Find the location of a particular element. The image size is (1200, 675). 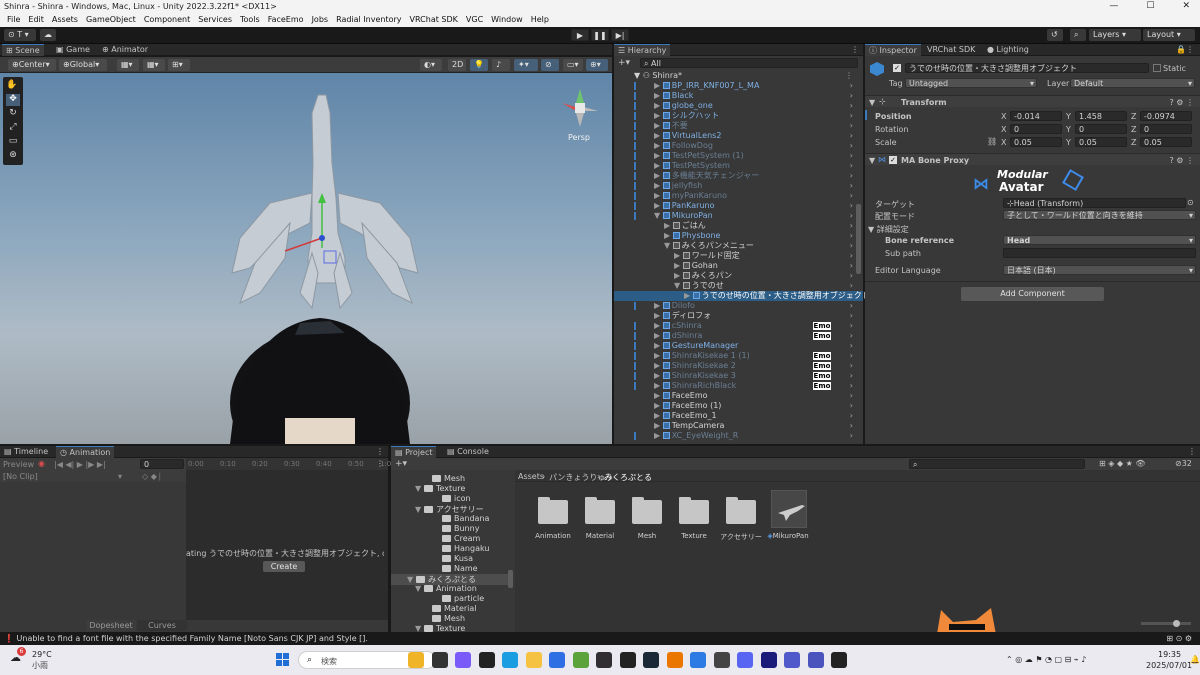

capture-icon is located at coordinates (698, 660).